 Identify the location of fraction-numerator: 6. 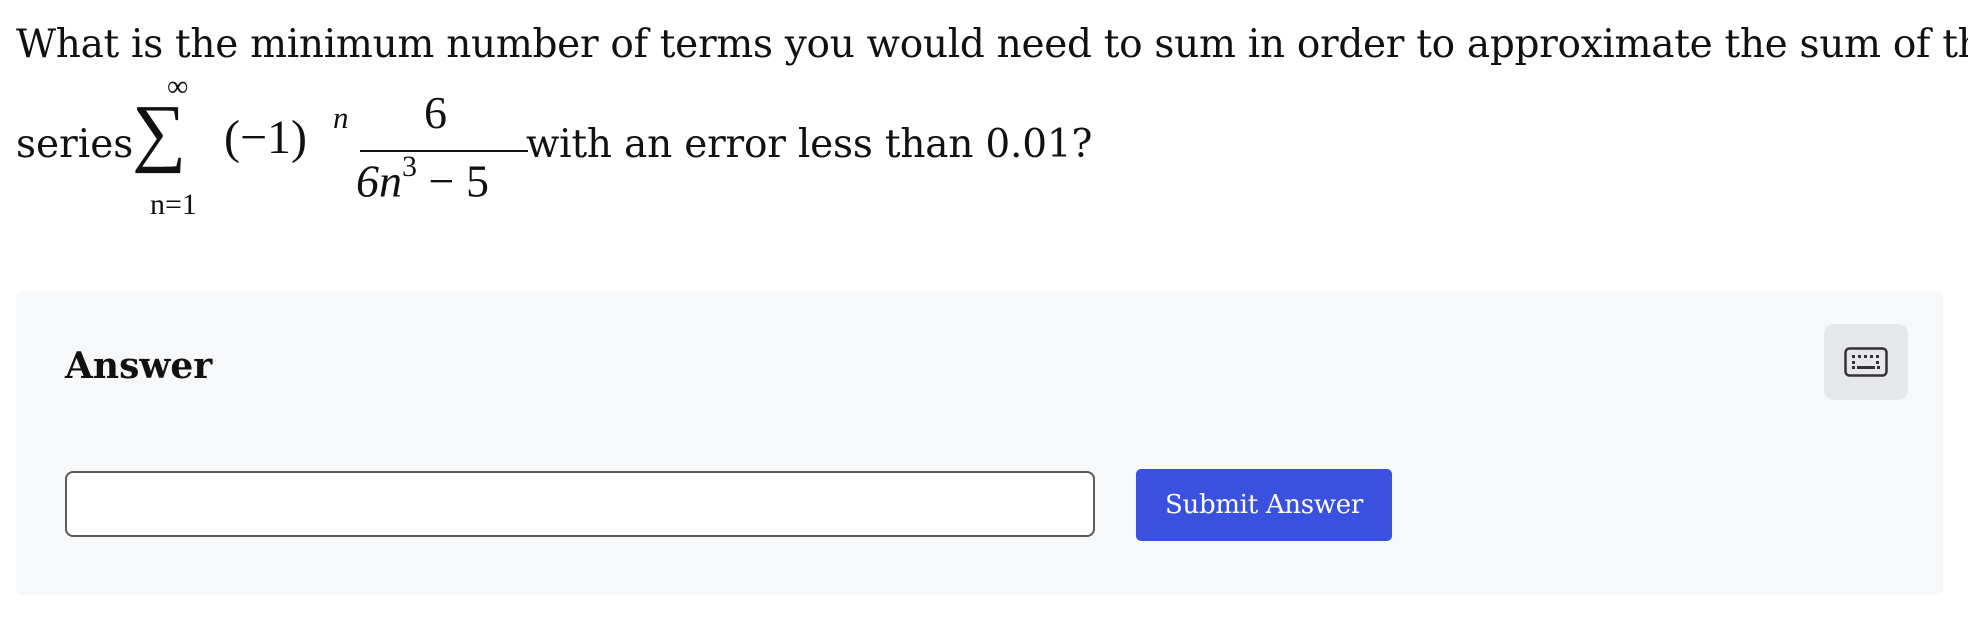
(435, 112).